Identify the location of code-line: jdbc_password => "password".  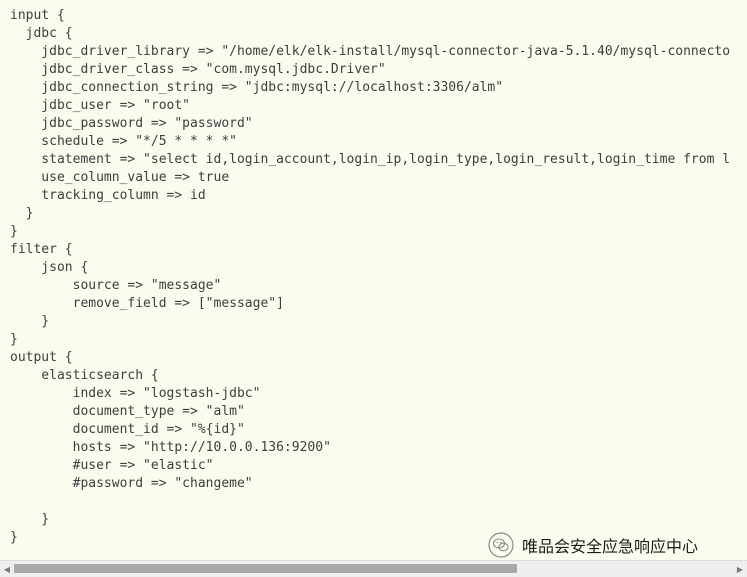
(131, 123).